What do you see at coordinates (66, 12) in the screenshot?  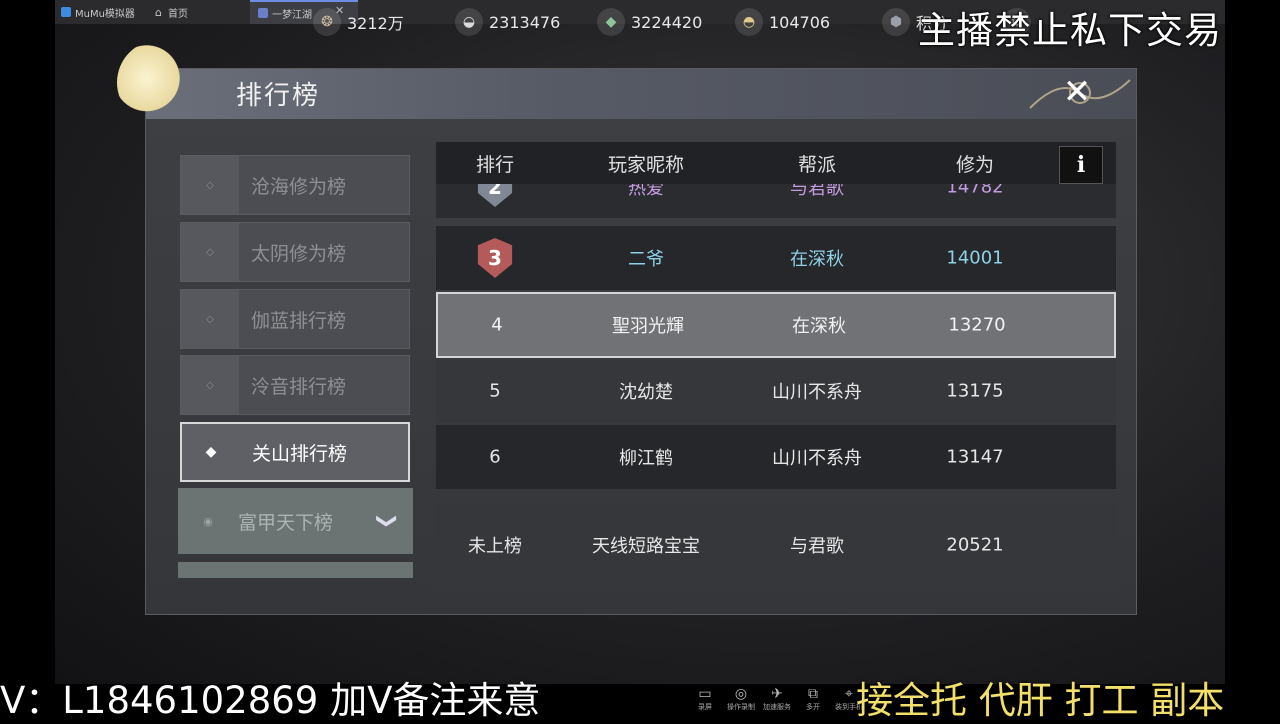 I see `mumu-logo-icon` at bounding box center [66, 12].